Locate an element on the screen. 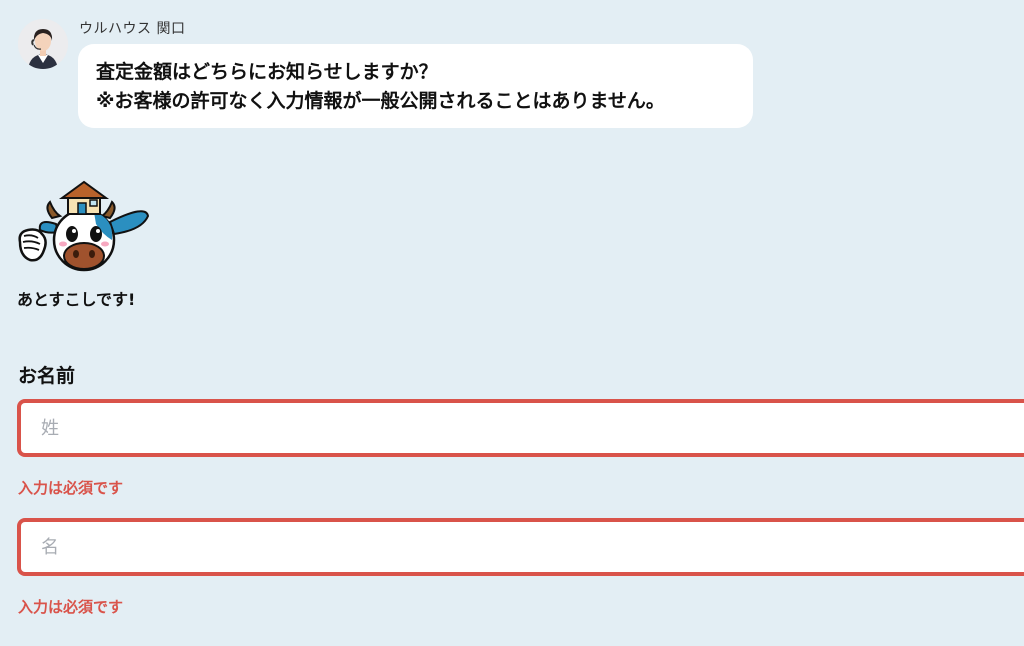 This screenshot has height=646, width=1024. name-field-label: お名前 is located at coordinates (47, 376).